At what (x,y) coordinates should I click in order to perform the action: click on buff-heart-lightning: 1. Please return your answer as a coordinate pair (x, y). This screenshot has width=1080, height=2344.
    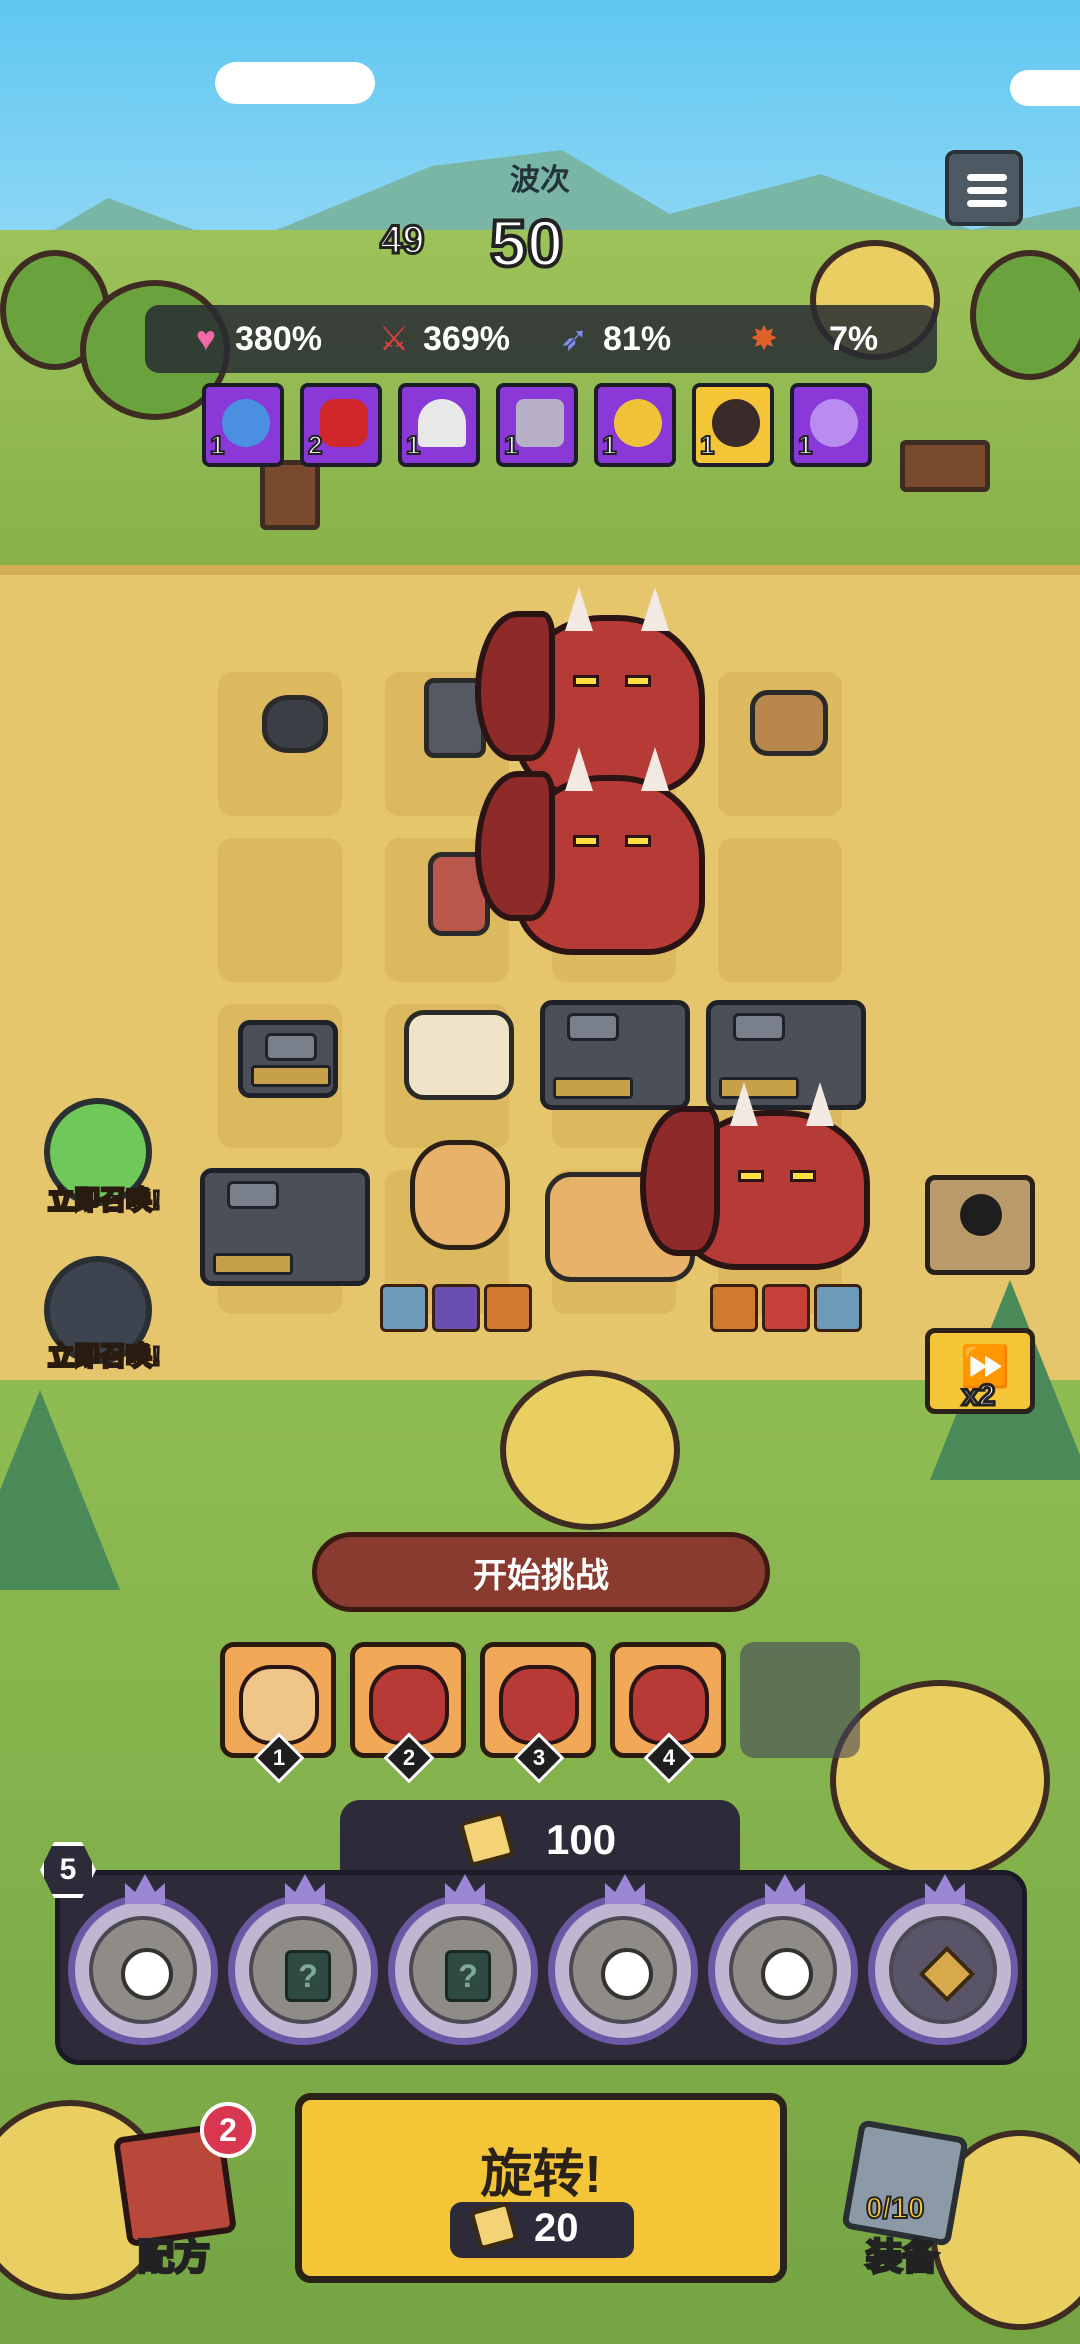
    Looking at the image, I should click on (635, 425).